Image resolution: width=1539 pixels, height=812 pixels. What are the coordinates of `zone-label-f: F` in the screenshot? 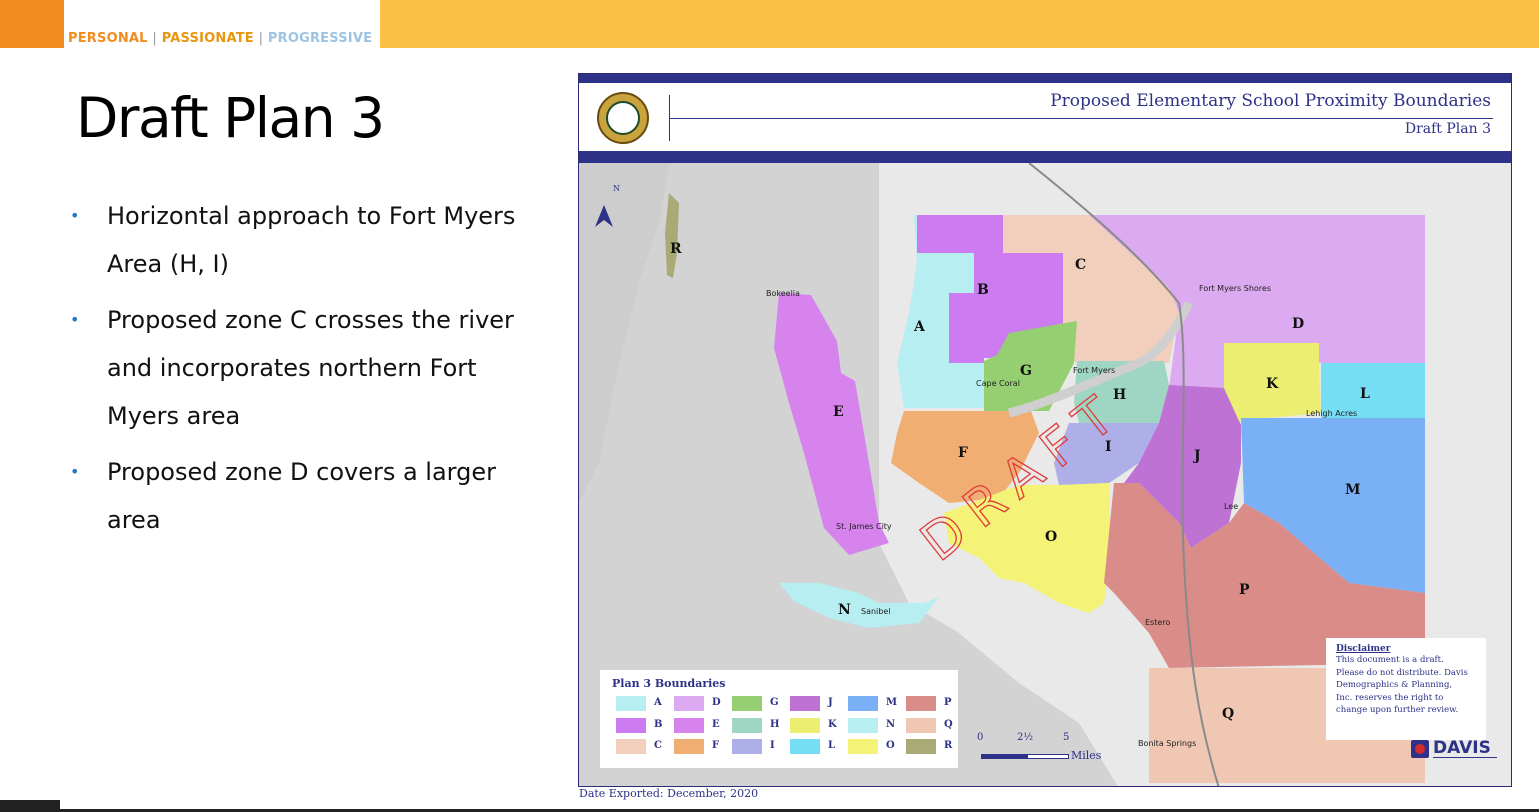 It's located at (963, 453).